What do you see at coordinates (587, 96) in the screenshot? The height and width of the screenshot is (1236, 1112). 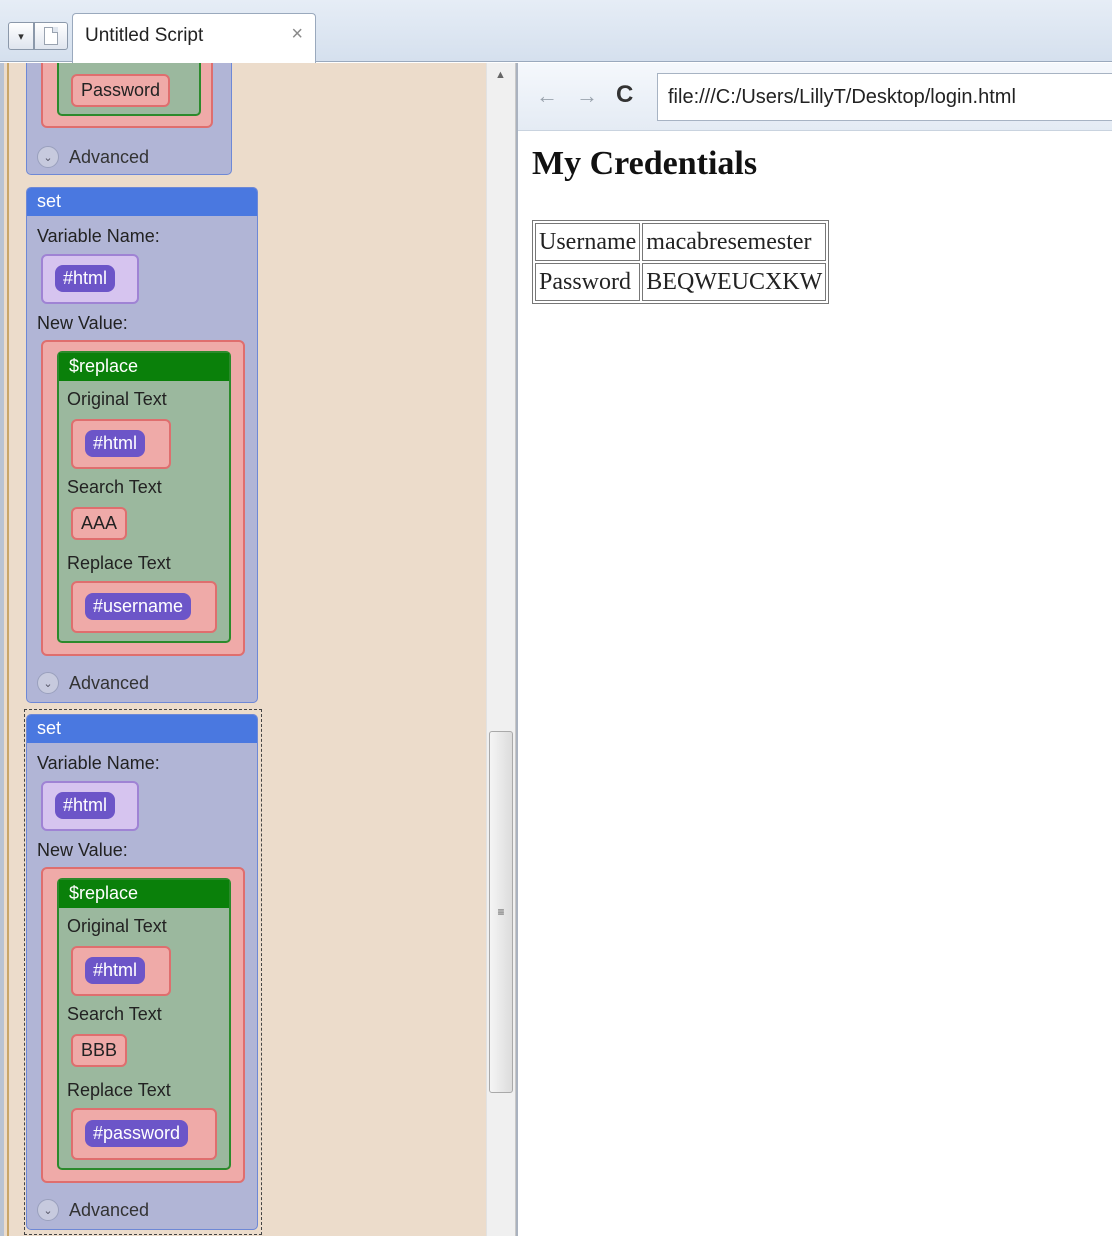 I see `forward-arrow-icon: →` at bounding box center [587, 96].